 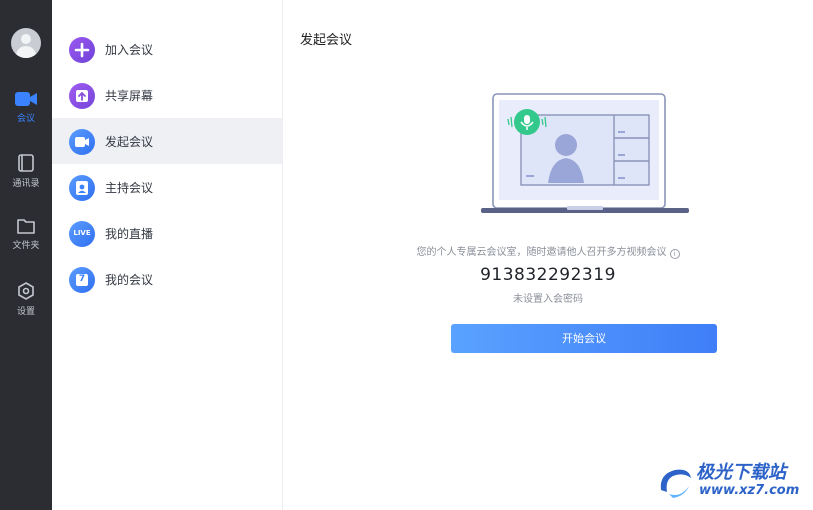 I want to click on plus-icon, so click(x=82, y=50).